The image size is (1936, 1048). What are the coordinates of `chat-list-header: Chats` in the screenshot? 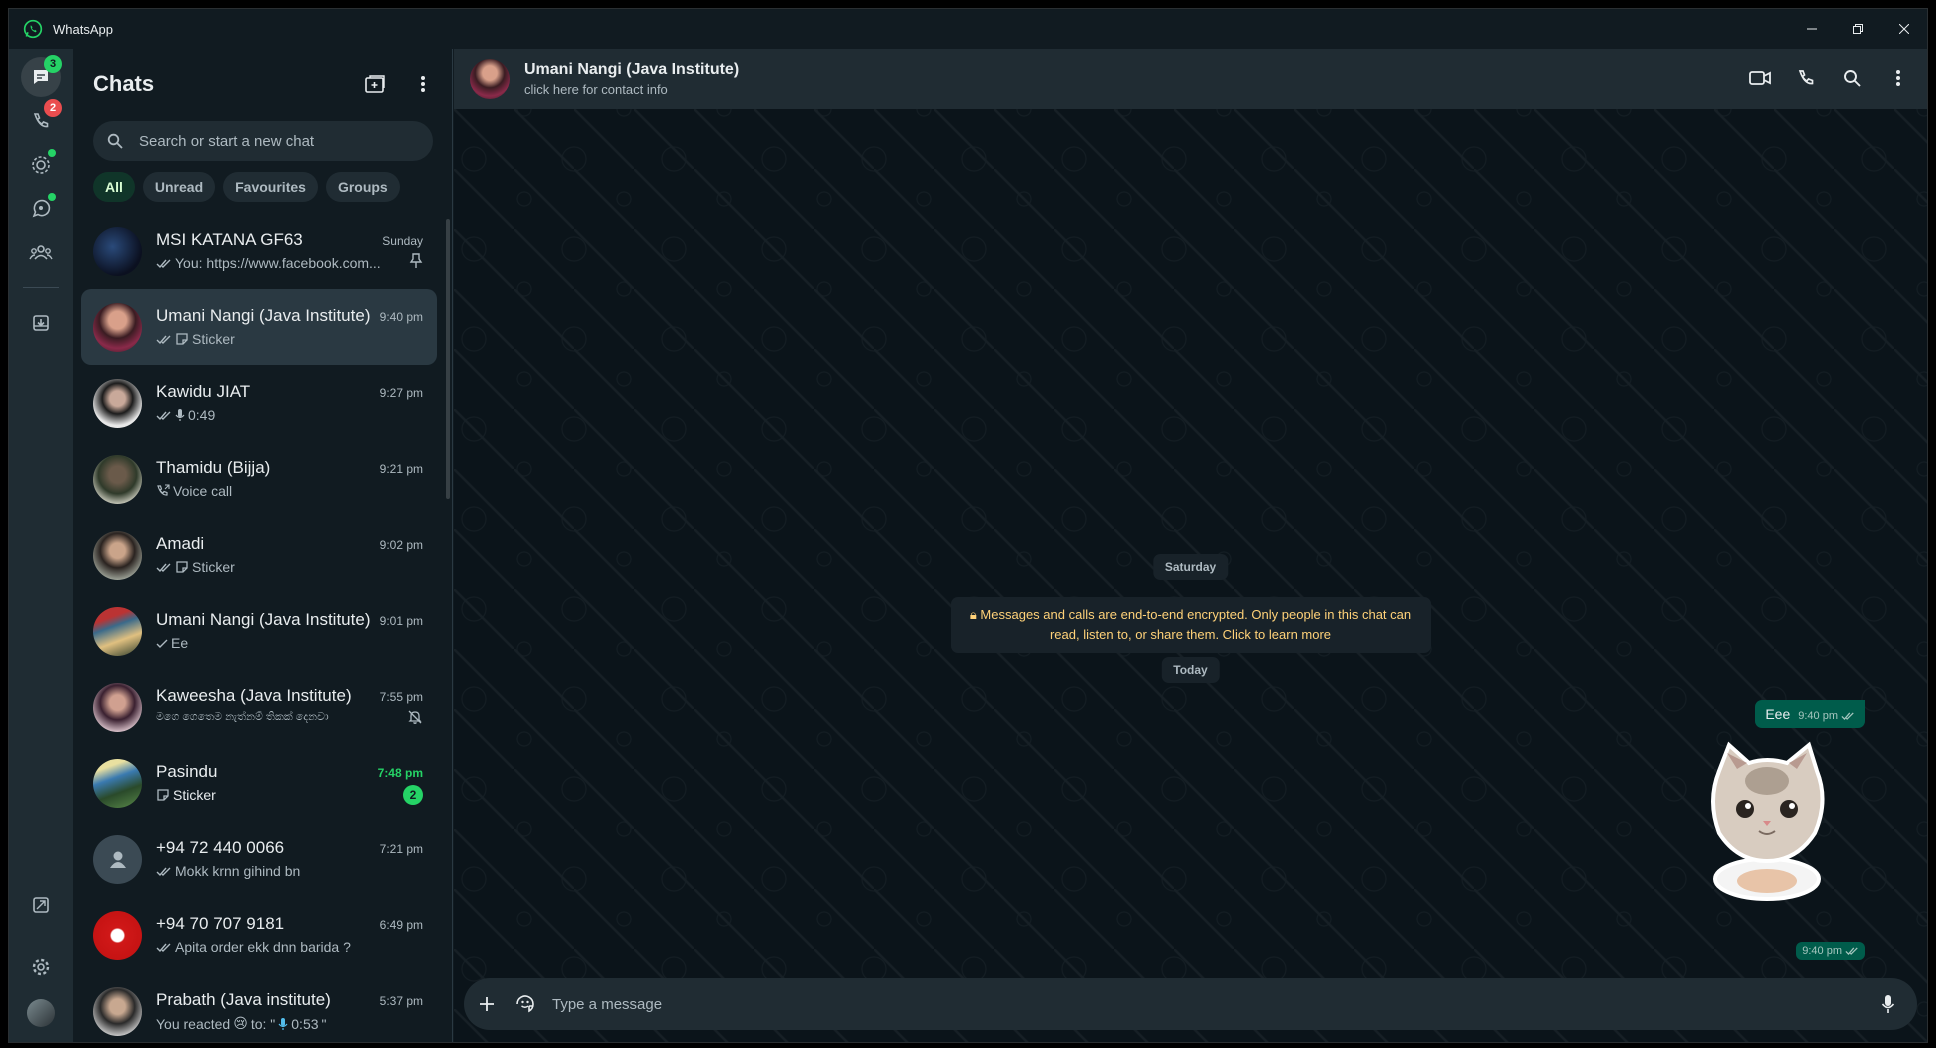 It's located at (262, 81).